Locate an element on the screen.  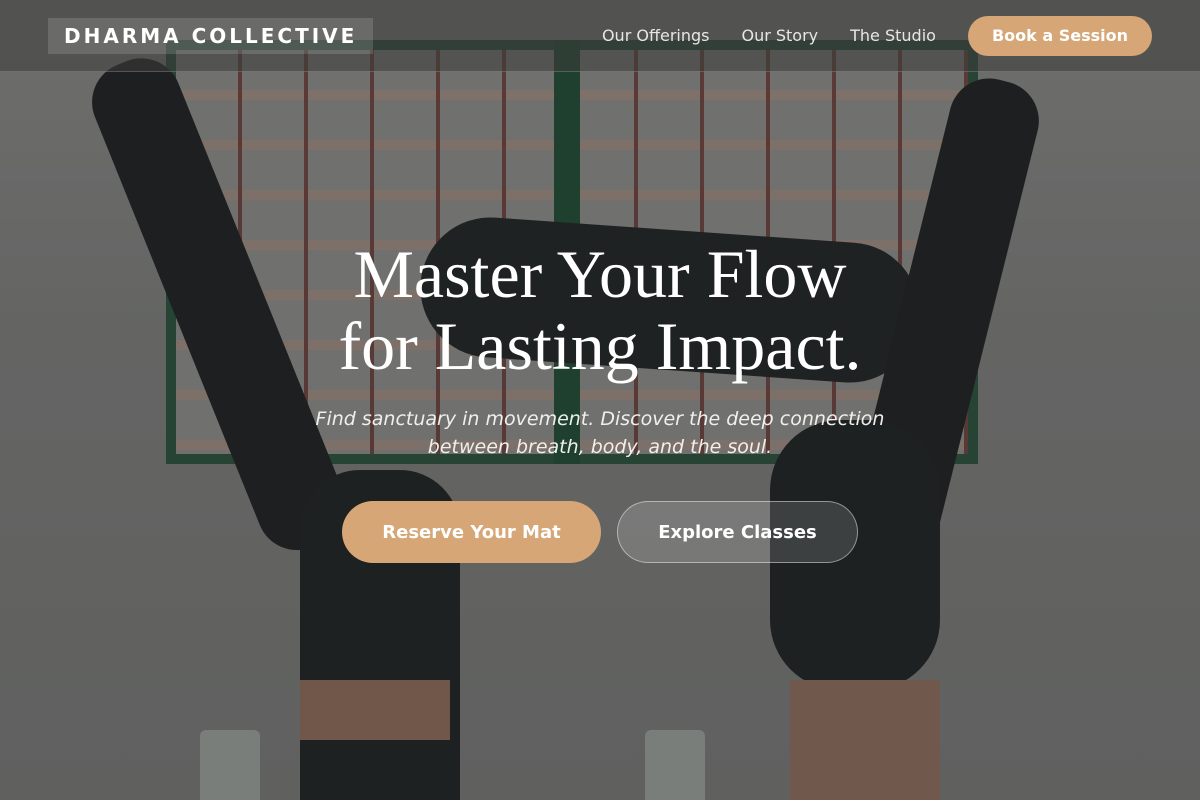
hero-title-line-2: for Lasting Impact. is located at coordinates (600, 346).